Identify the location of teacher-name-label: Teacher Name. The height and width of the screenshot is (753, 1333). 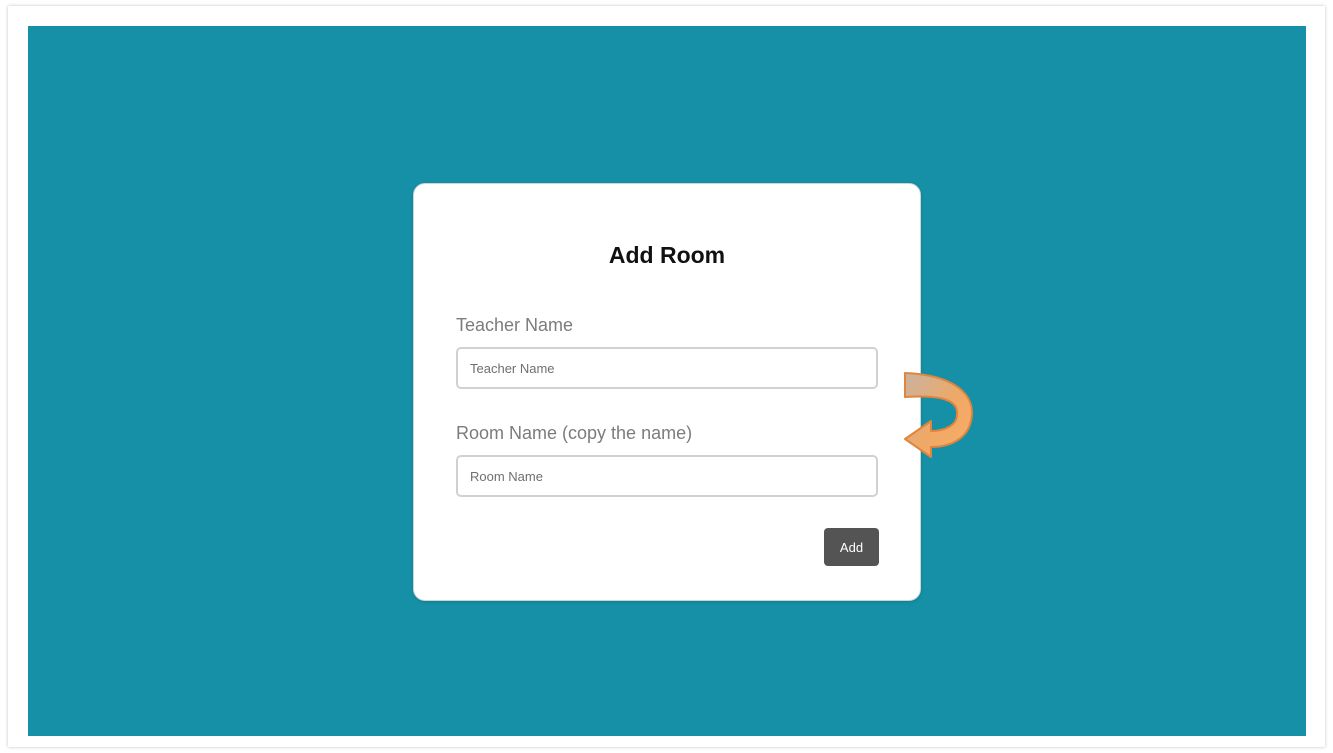
(515, 325).